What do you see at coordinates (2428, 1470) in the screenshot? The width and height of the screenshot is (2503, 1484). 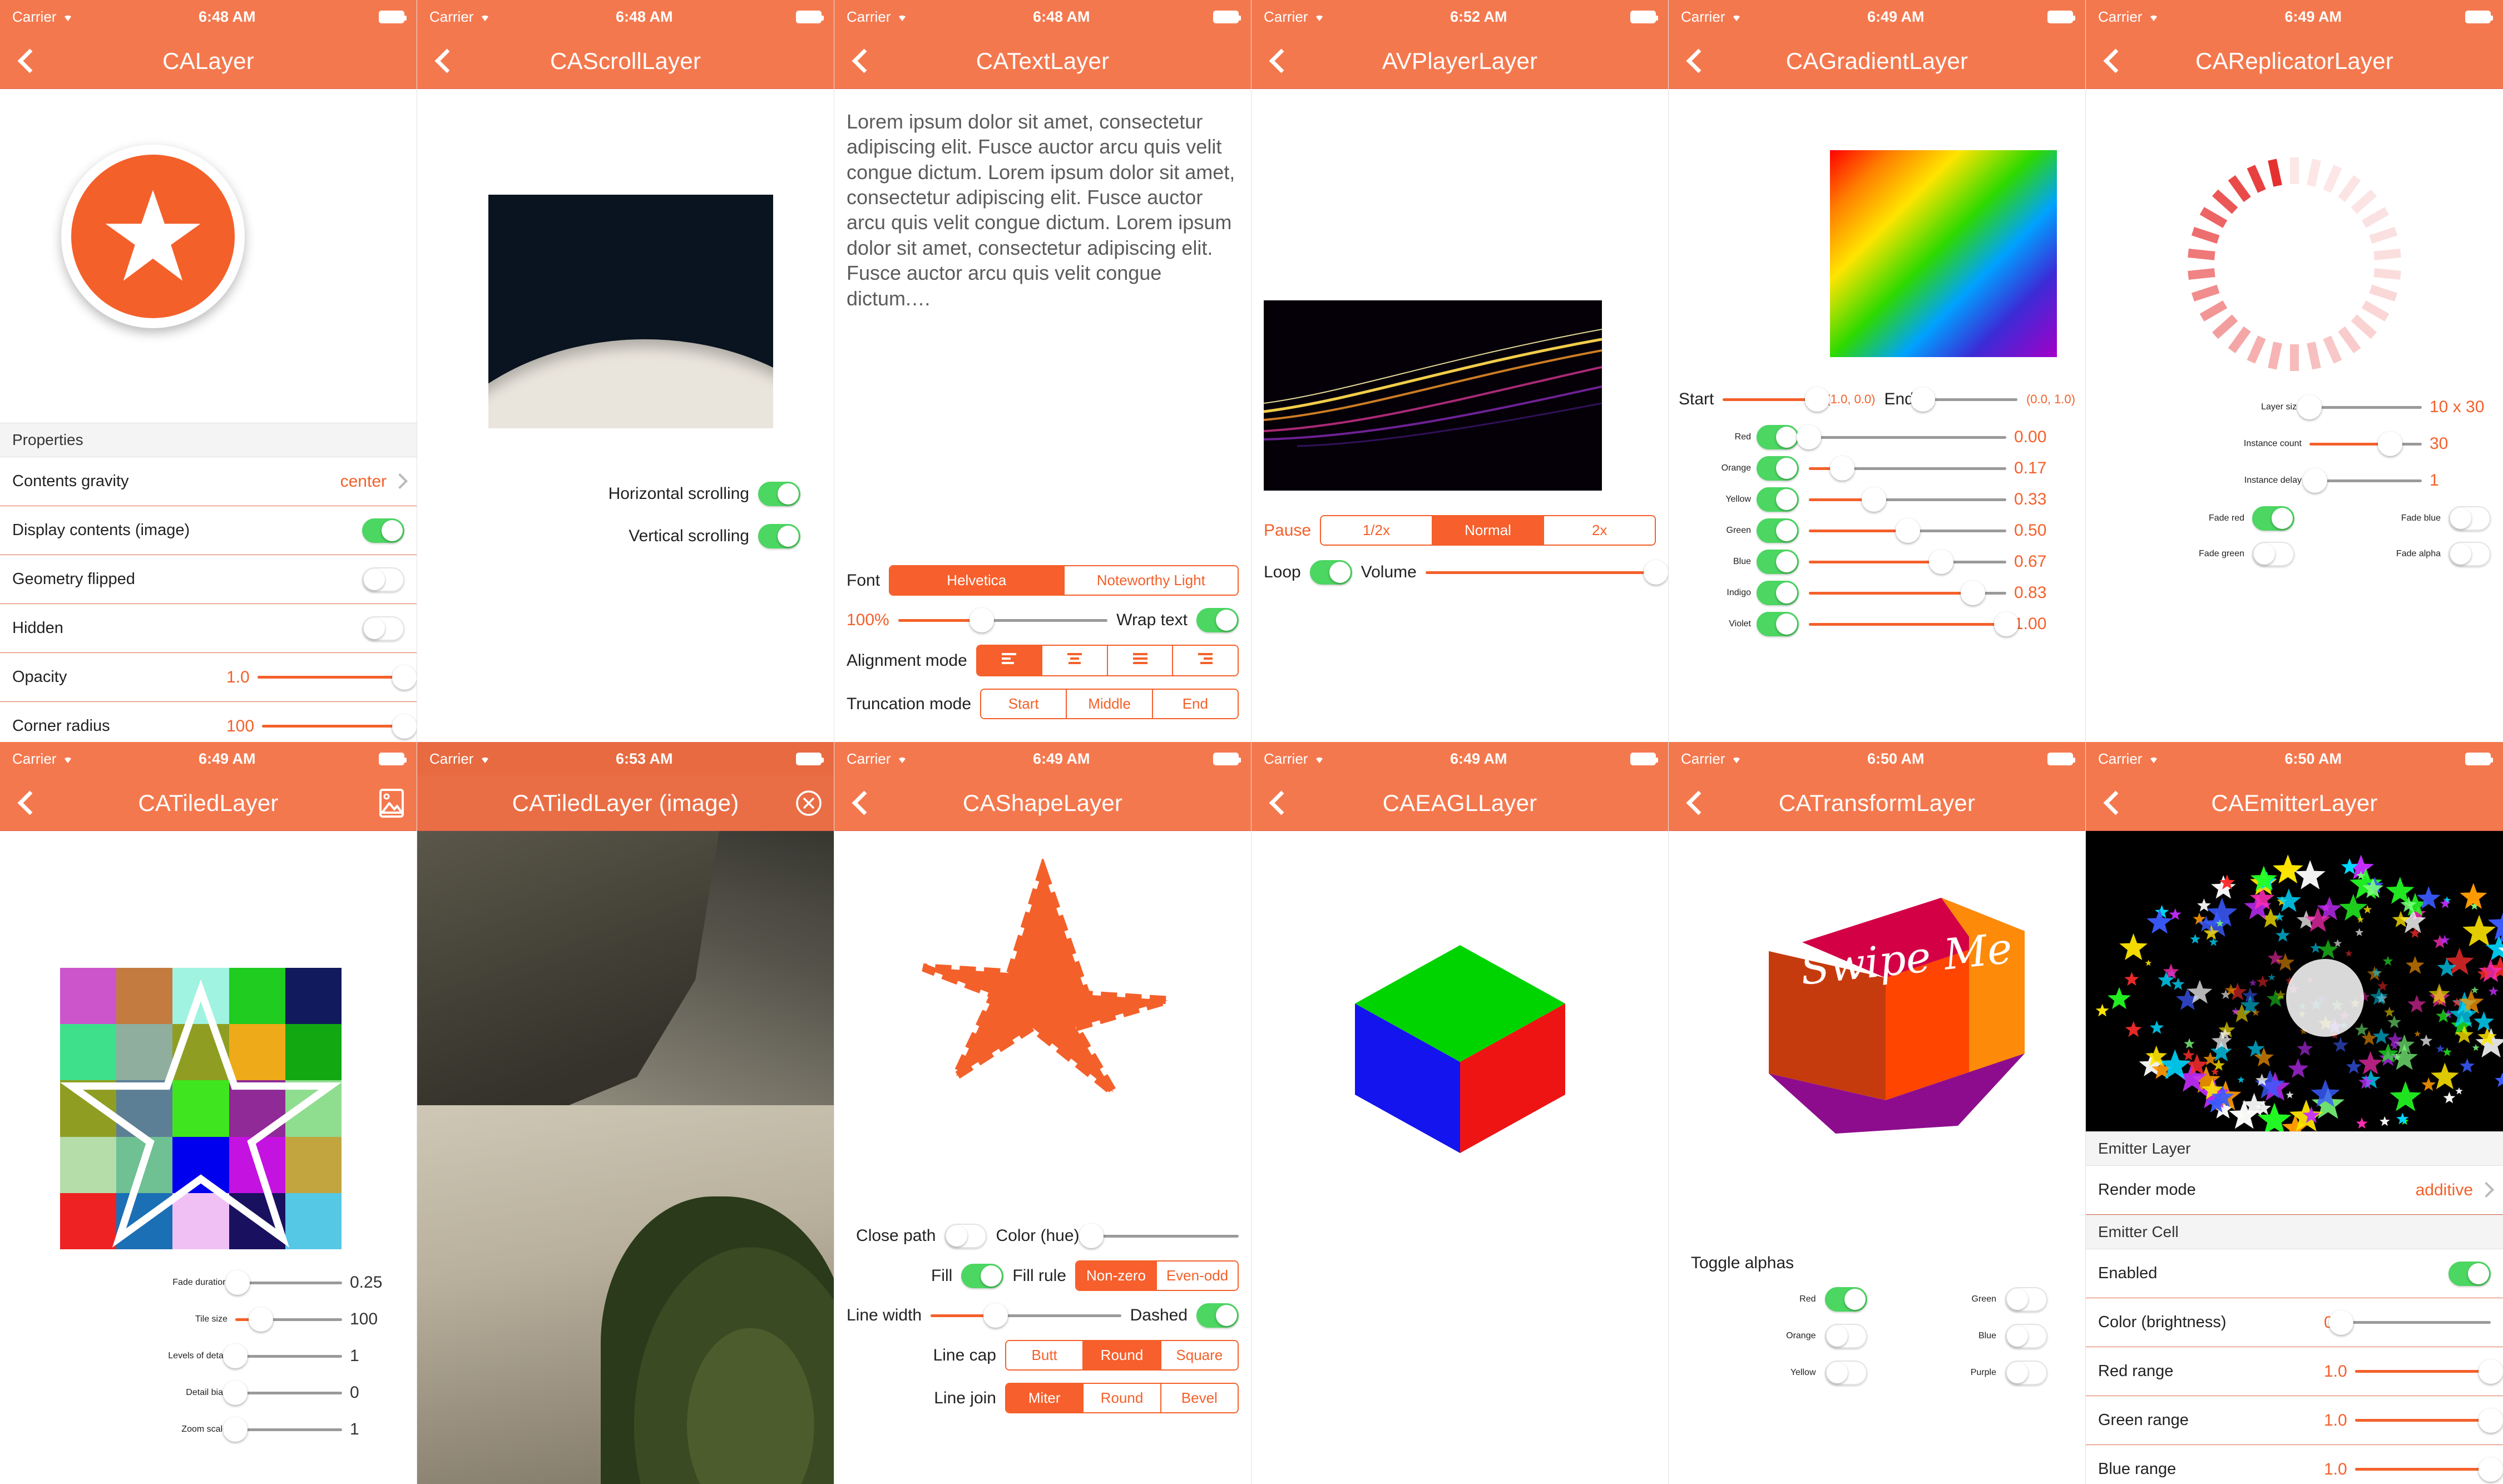 I see `blue-range-slider` at bounding box center [2428, 1470].